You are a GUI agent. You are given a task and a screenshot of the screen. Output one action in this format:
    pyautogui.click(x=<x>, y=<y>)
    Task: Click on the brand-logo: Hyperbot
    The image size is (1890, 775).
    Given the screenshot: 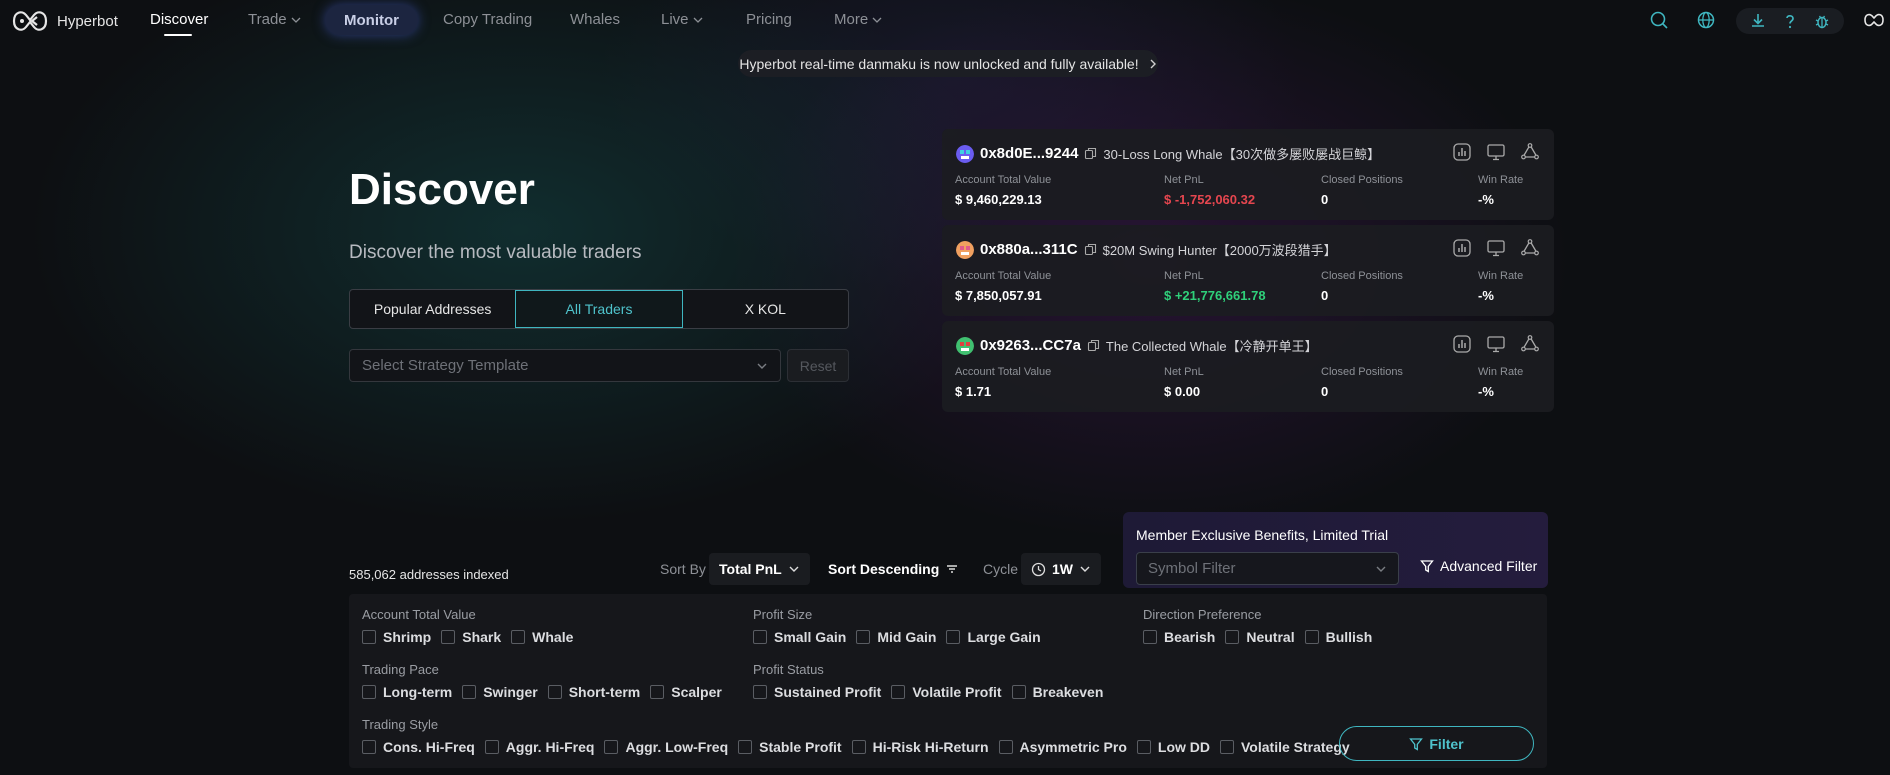 What is the action you would take?
    pyautogui.click(x=64, y=21)
    